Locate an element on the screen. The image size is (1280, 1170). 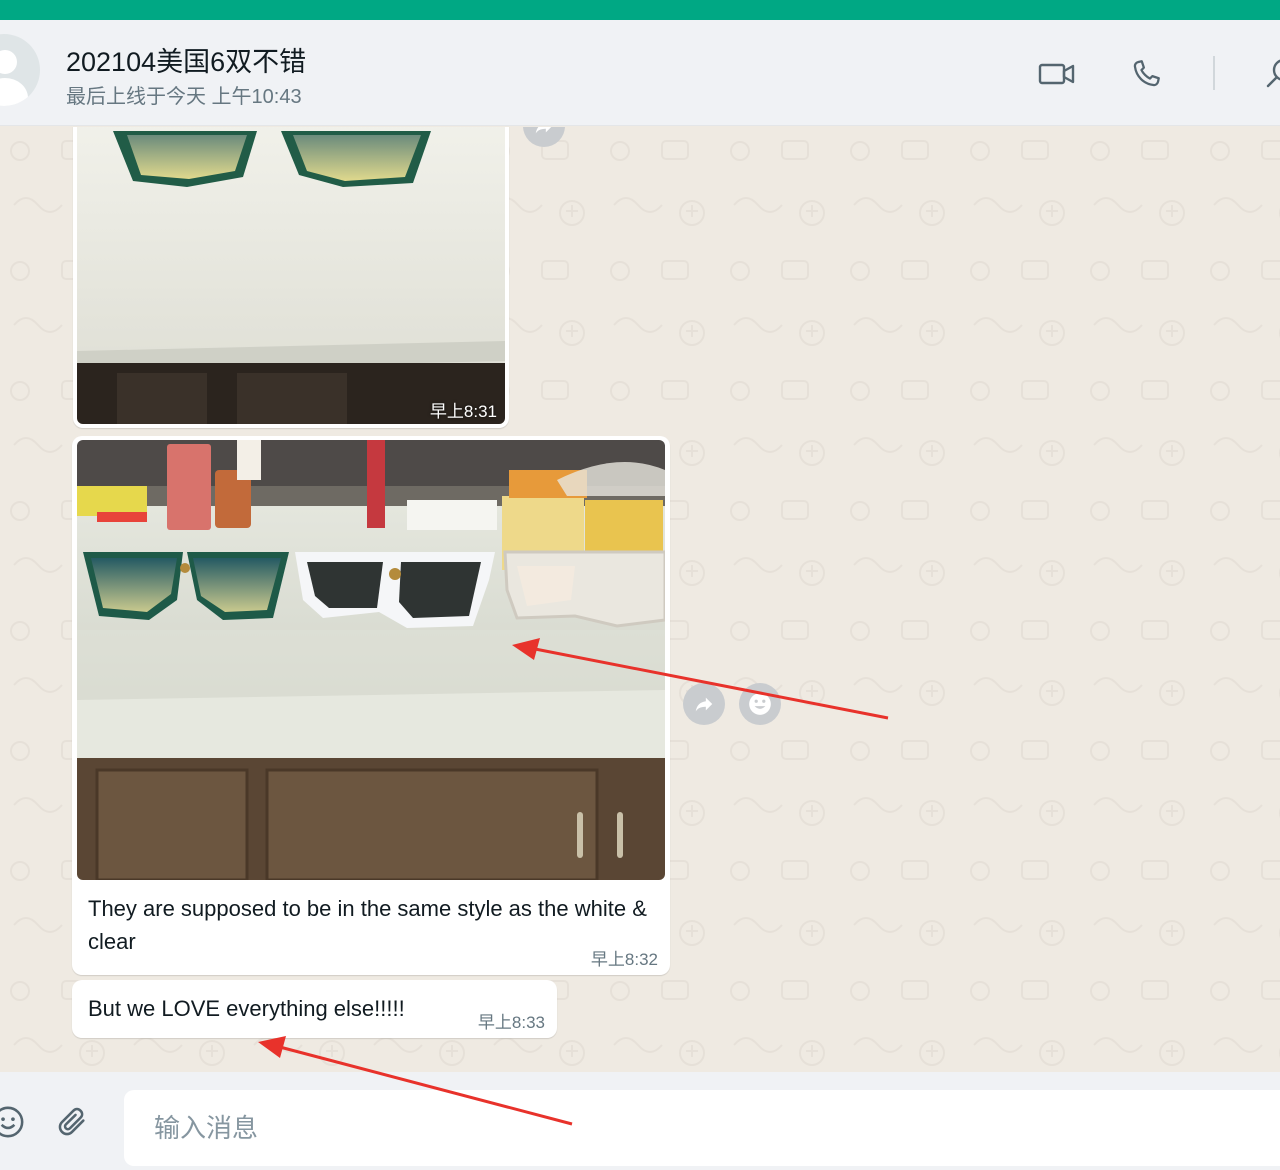
header-divider is located at coordinates (1214, 73).